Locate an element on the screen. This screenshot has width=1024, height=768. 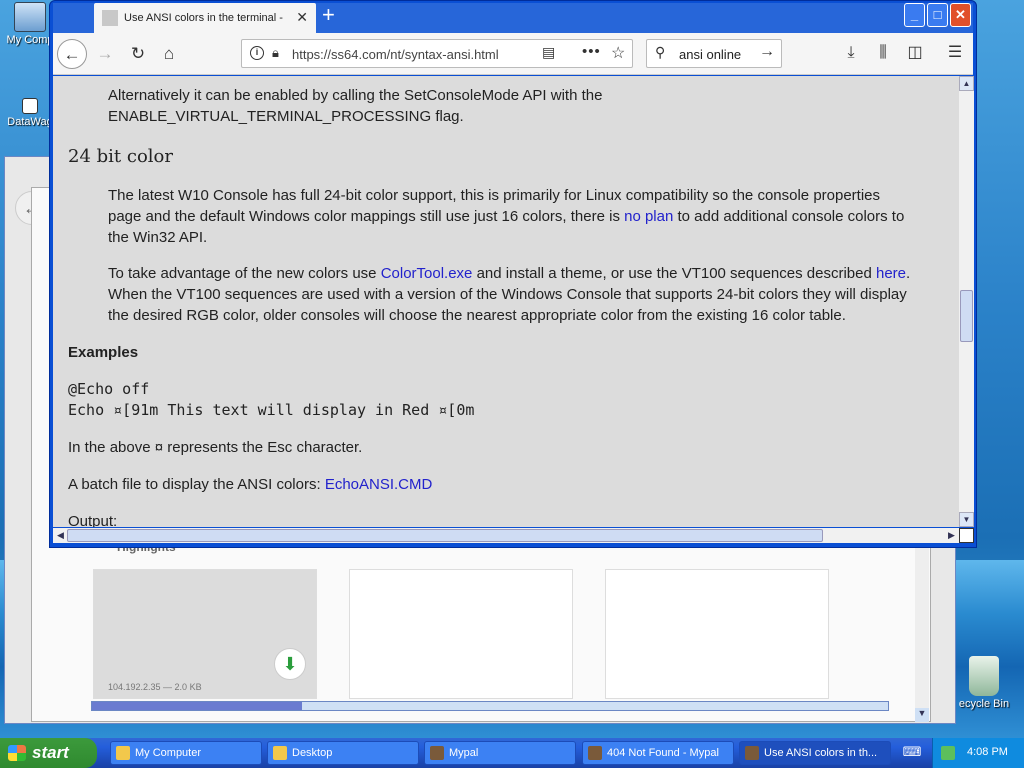
forward-arrow-icon: → is located at coordinates (105, 54).